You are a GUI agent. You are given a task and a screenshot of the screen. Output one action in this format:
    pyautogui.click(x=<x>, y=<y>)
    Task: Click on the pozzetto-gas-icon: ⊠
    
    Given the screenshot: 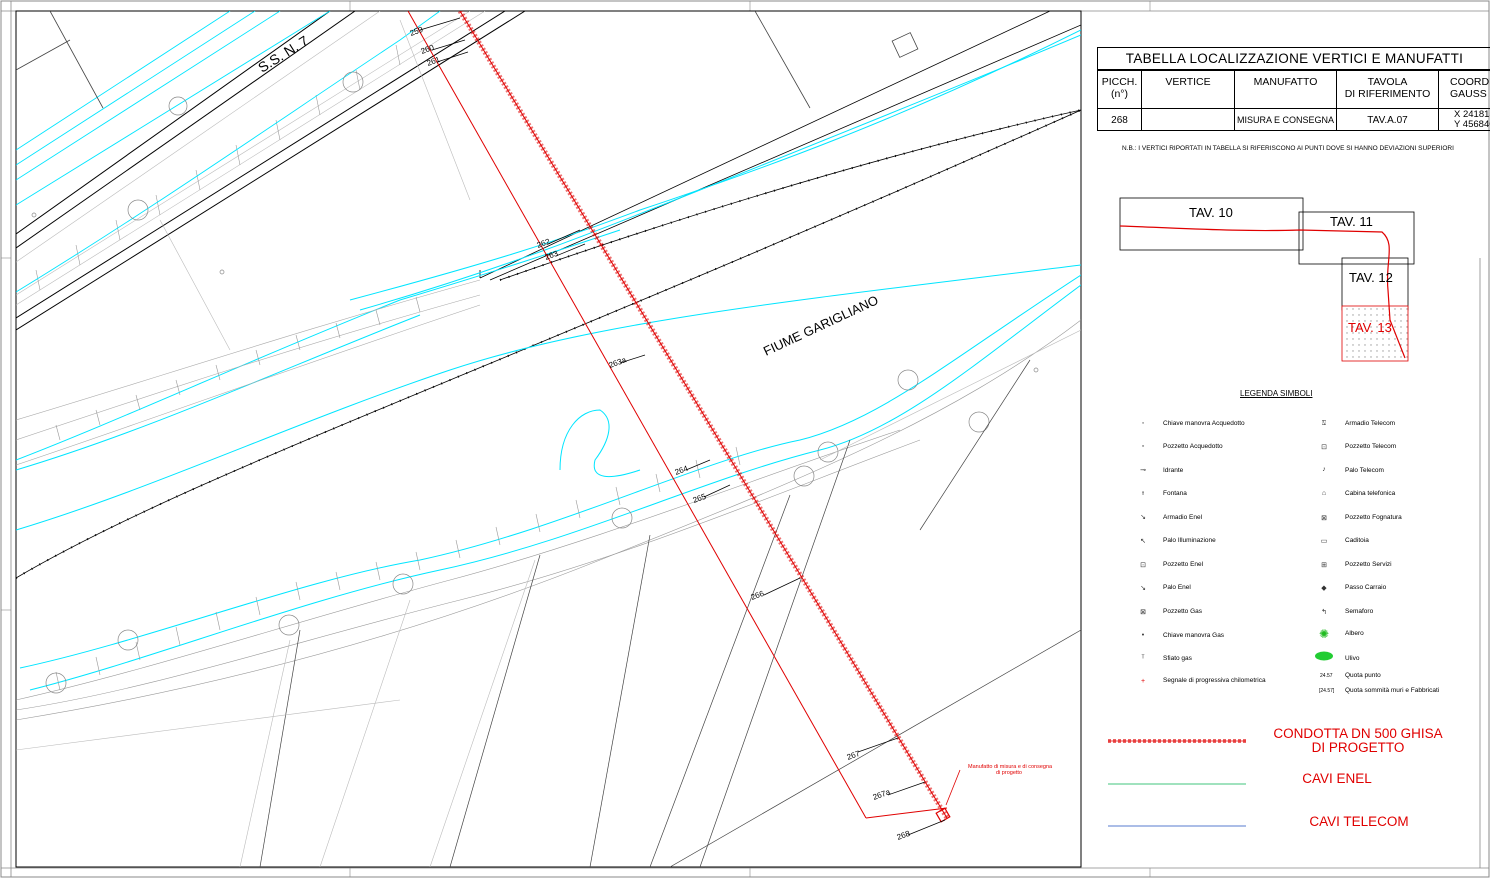 What is the action you would take?
    pyautogui.click(x=1143, y=612)
    